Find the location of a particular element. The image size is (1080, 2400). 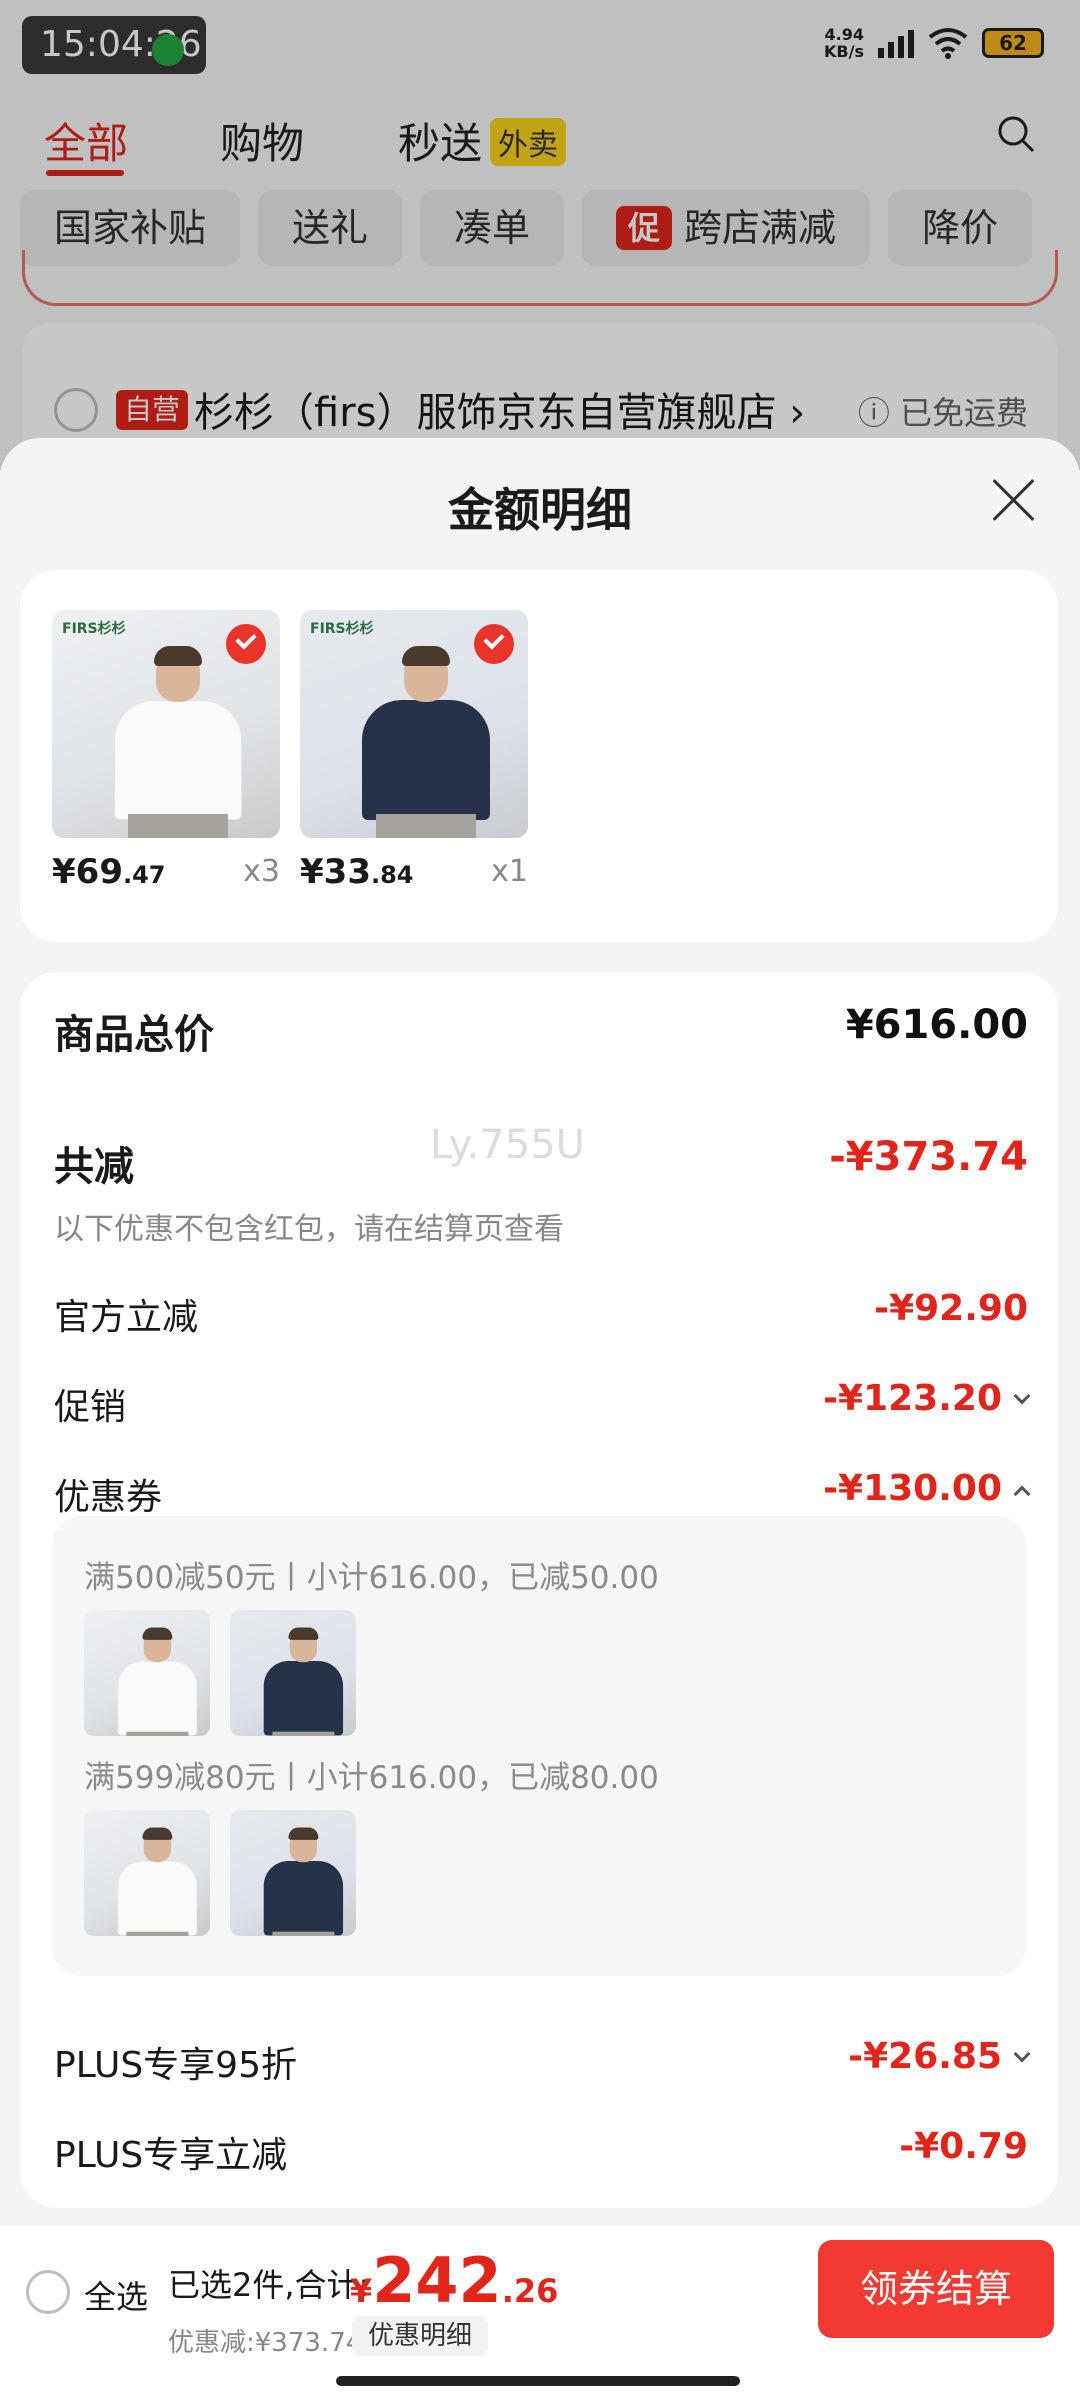

product-qty: x3 is located at coordinates (261, 871).